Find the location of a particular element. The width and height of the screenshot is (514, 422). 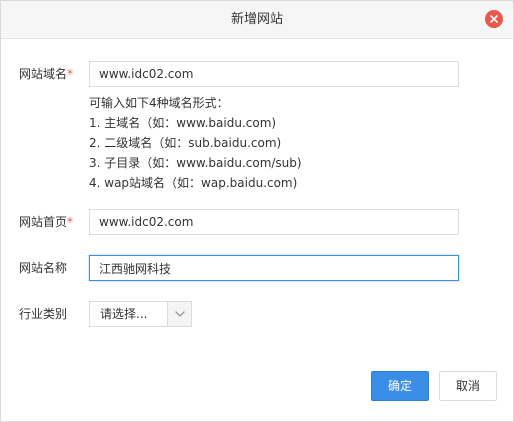

chevron-down-icon is located at coordinates (179, 314).